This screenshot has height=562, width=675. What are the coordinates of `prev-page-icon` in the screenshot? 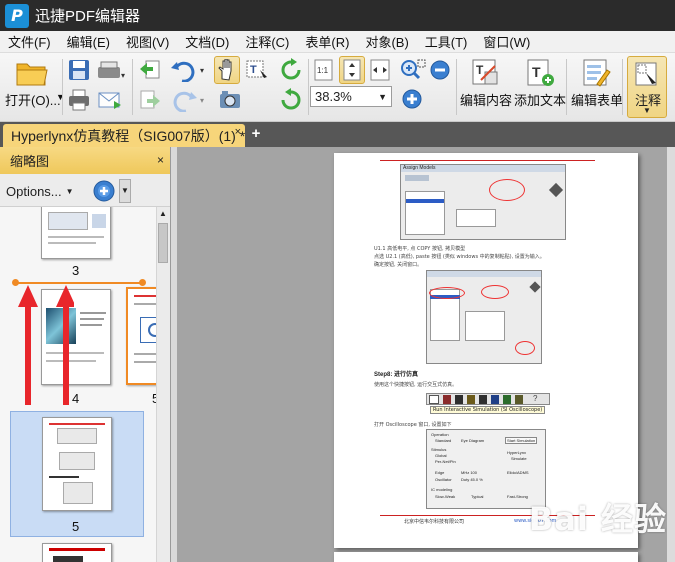 It's located at (150, 70).